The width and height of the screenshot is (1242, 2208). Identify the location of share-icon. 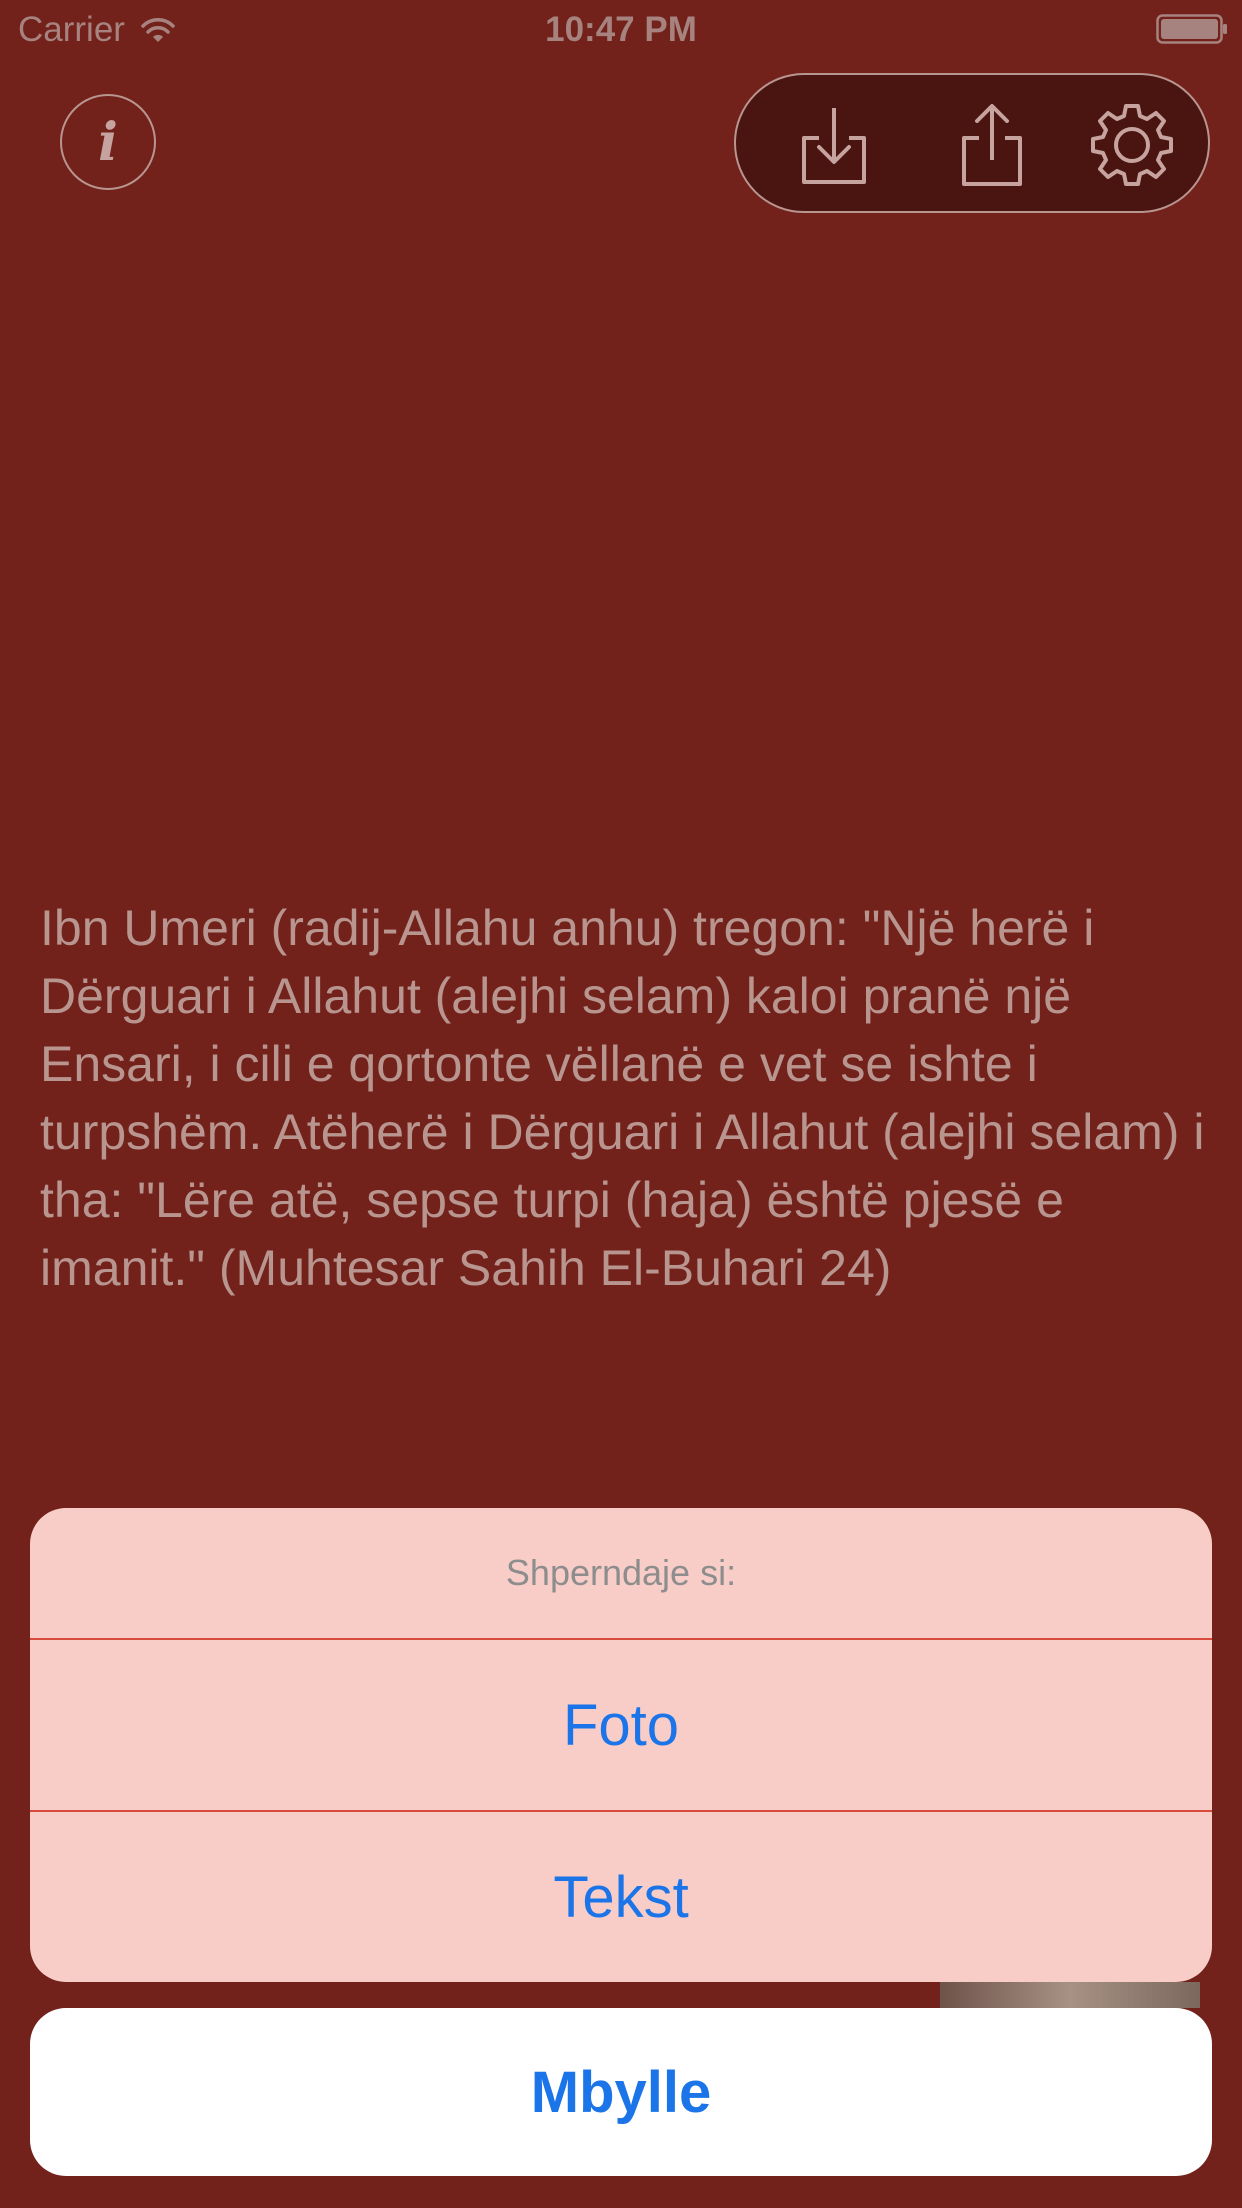
(992, 145).